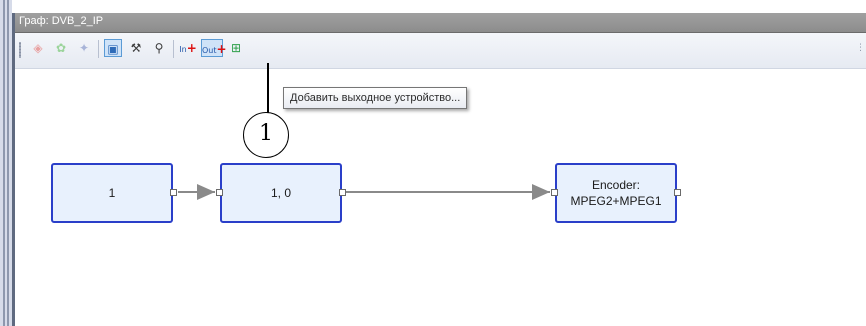  I want to click on graph-node-encoder: Encoder: MPEG2+MPEG1, so click(616, 193).